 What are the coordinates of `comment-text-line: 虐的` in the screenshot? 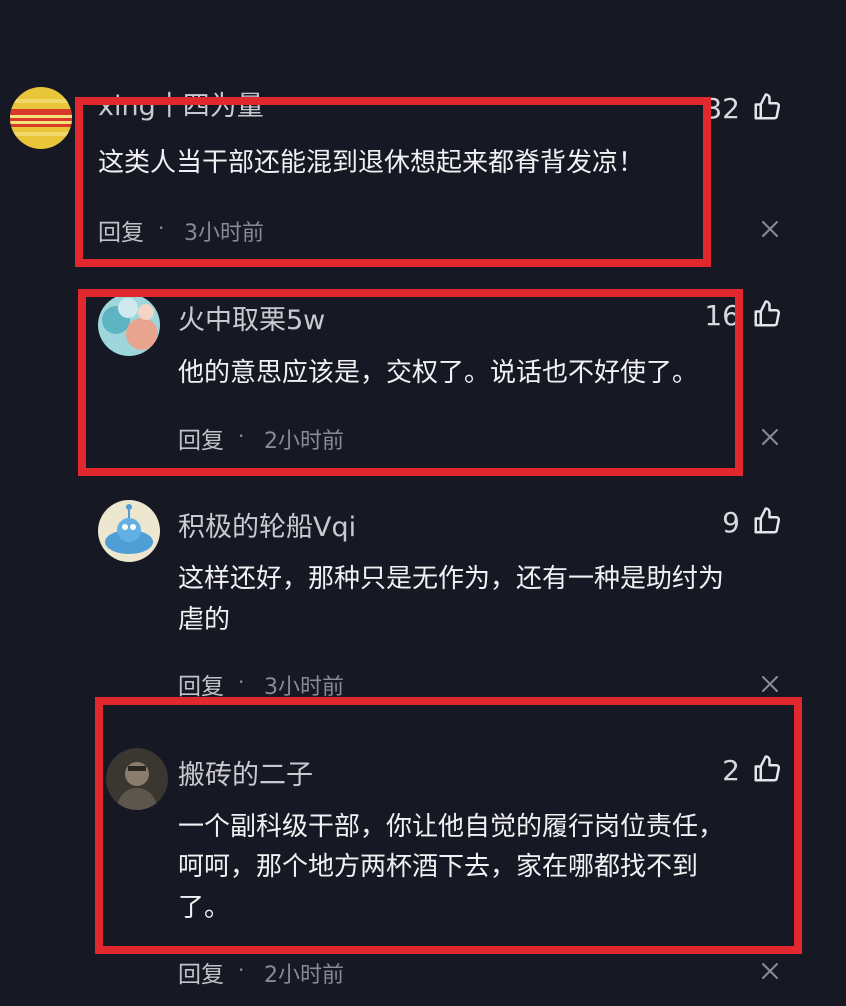 It's located at (204, 620).